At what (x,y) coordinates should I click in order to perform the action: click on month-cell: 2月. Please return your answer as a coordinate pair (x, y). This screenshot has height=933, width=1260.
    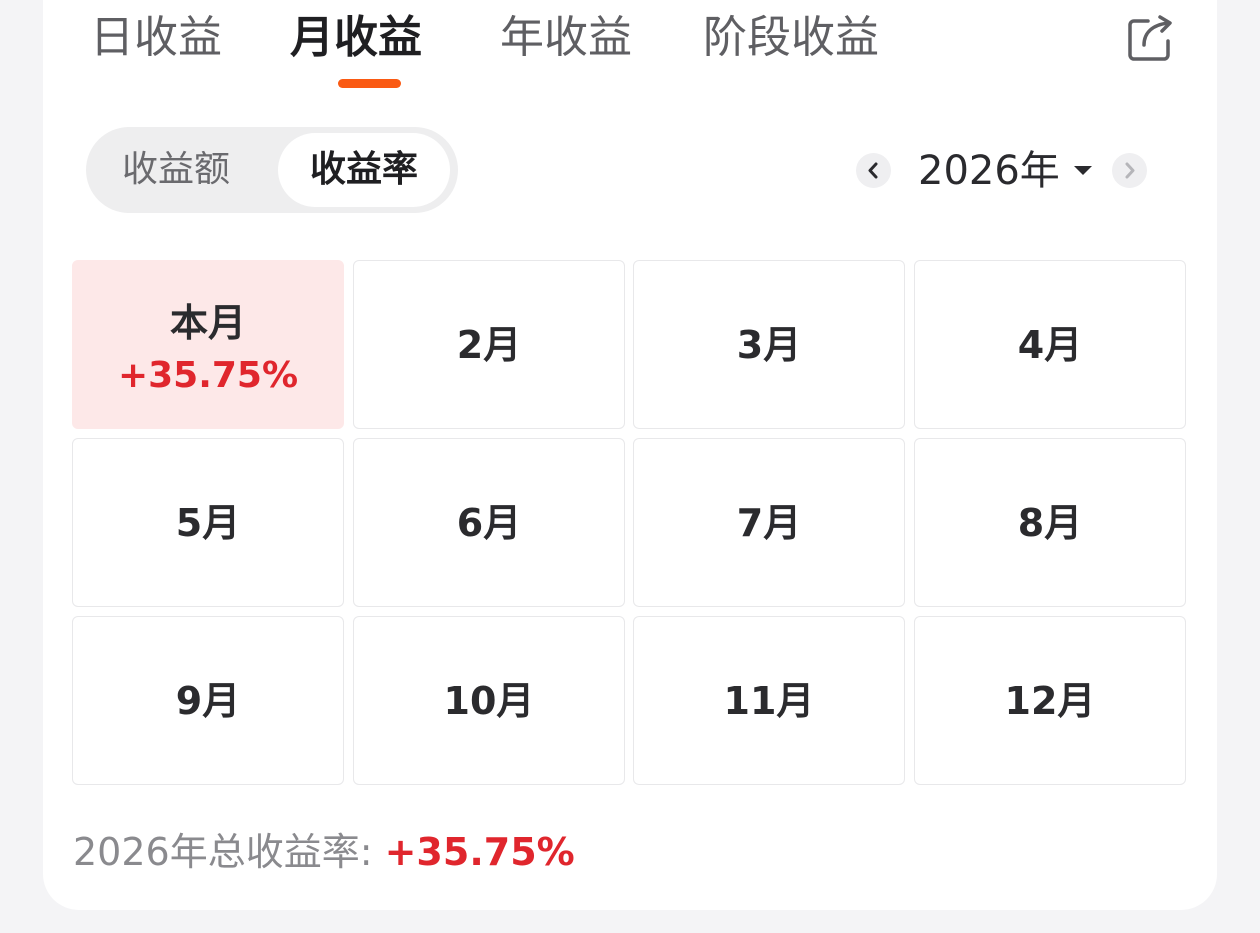
    Looking at the image, I should click on (489, 344).